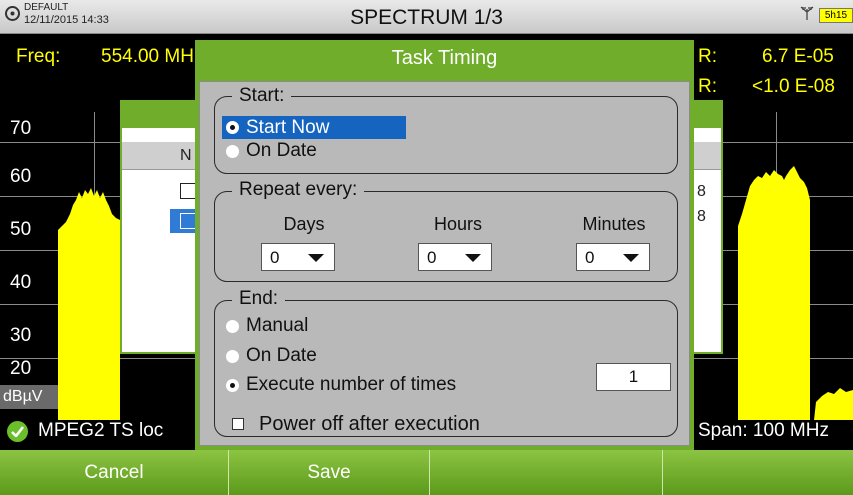  What do you see at coordinates (277, 325) in the screenshot?
I see `end-manual-label: Manual` at bounding box center [277, 325].